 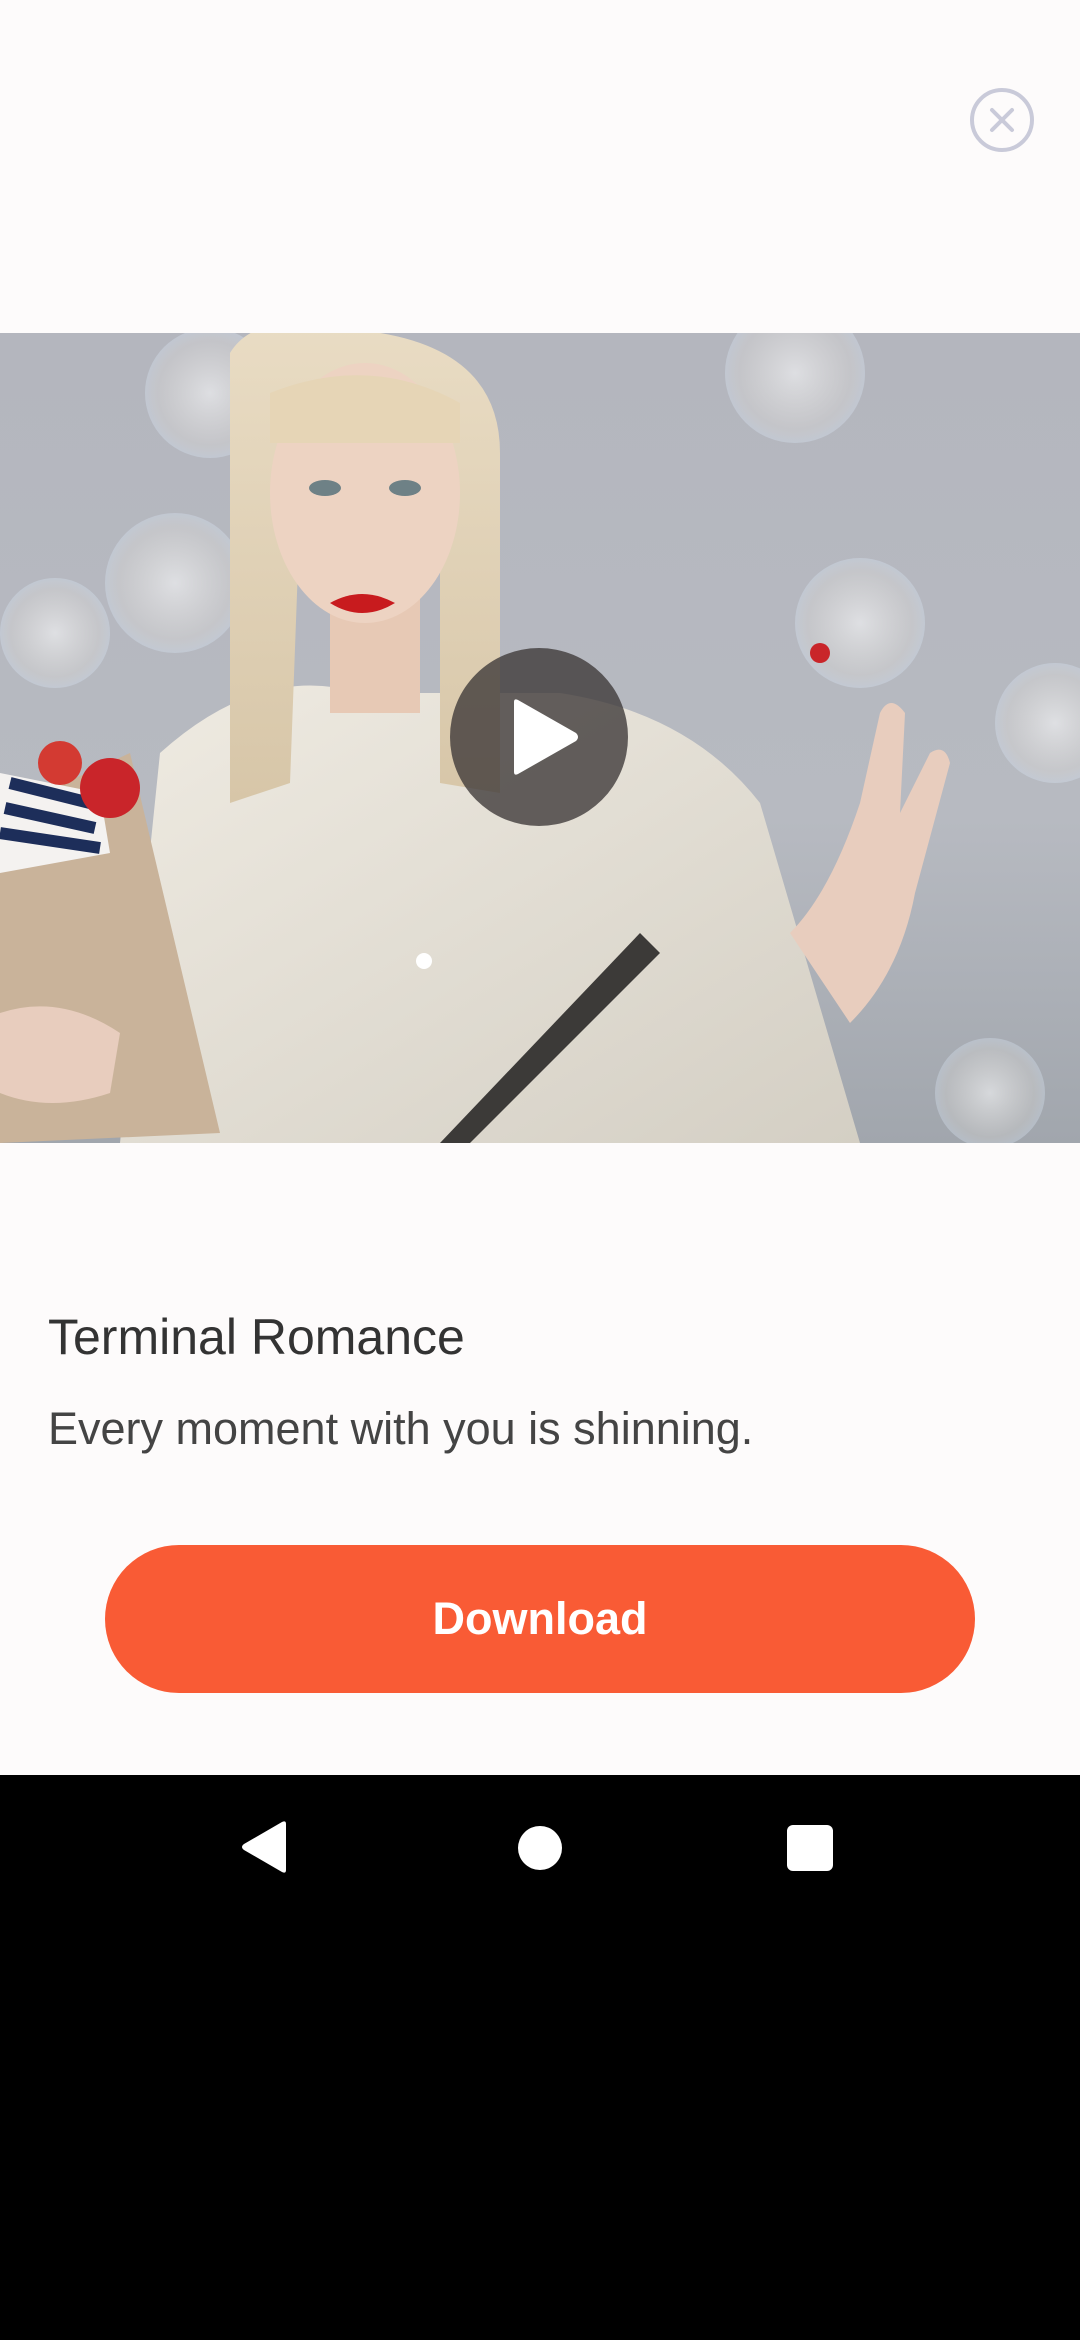 I want to click on home-circle-icon, so click(x=540, y=1848).